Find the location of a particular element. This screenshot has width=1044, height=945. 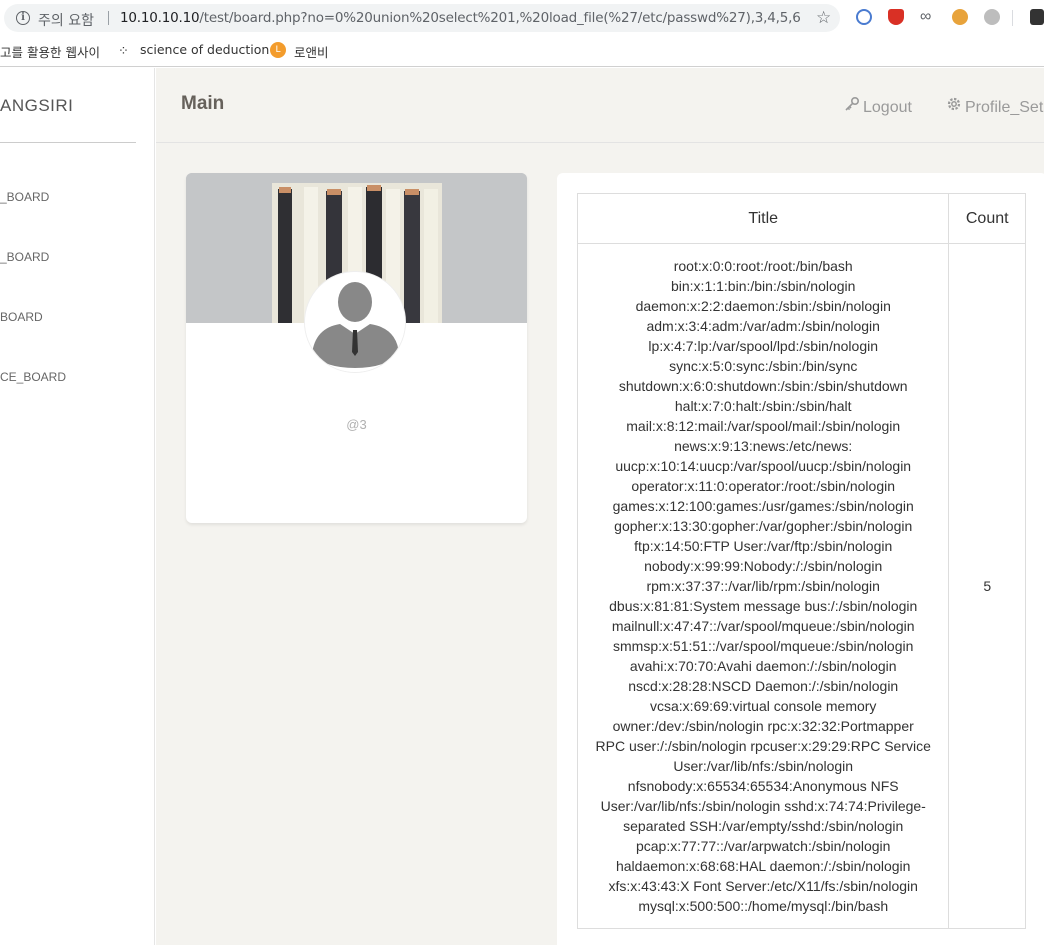

sidebar: ANGSIRI _BOARD _BOARD BOARD CE_BOARD is located at coordinates (77, 506).